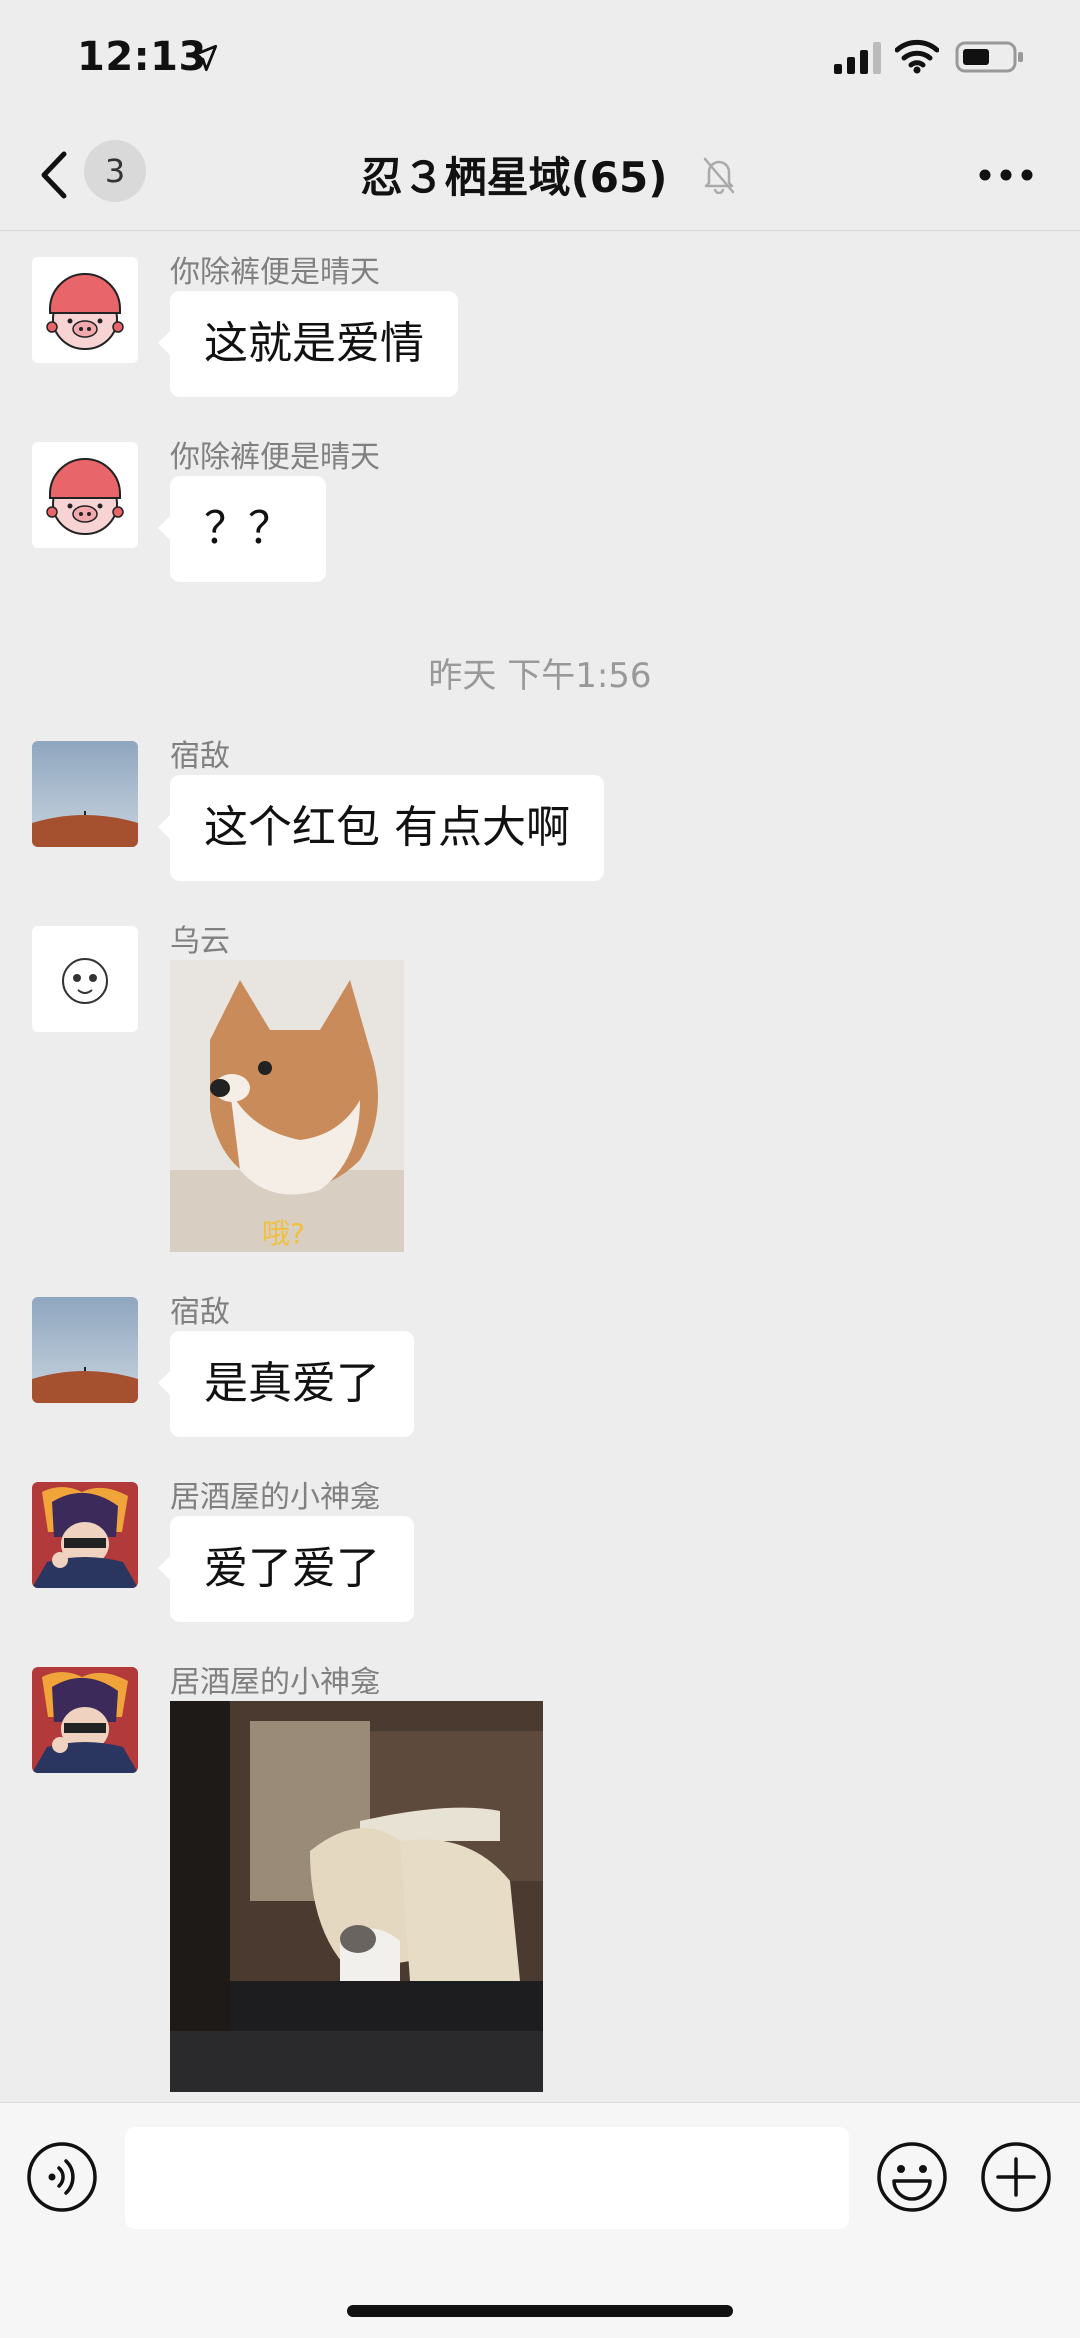 Image resolution: width=1080 pixels, height=2338 pixels. What do you see at coordinates (857, 58) in the screenshot?
I see `signal-bars-icon` at bounding box center [857, 58].